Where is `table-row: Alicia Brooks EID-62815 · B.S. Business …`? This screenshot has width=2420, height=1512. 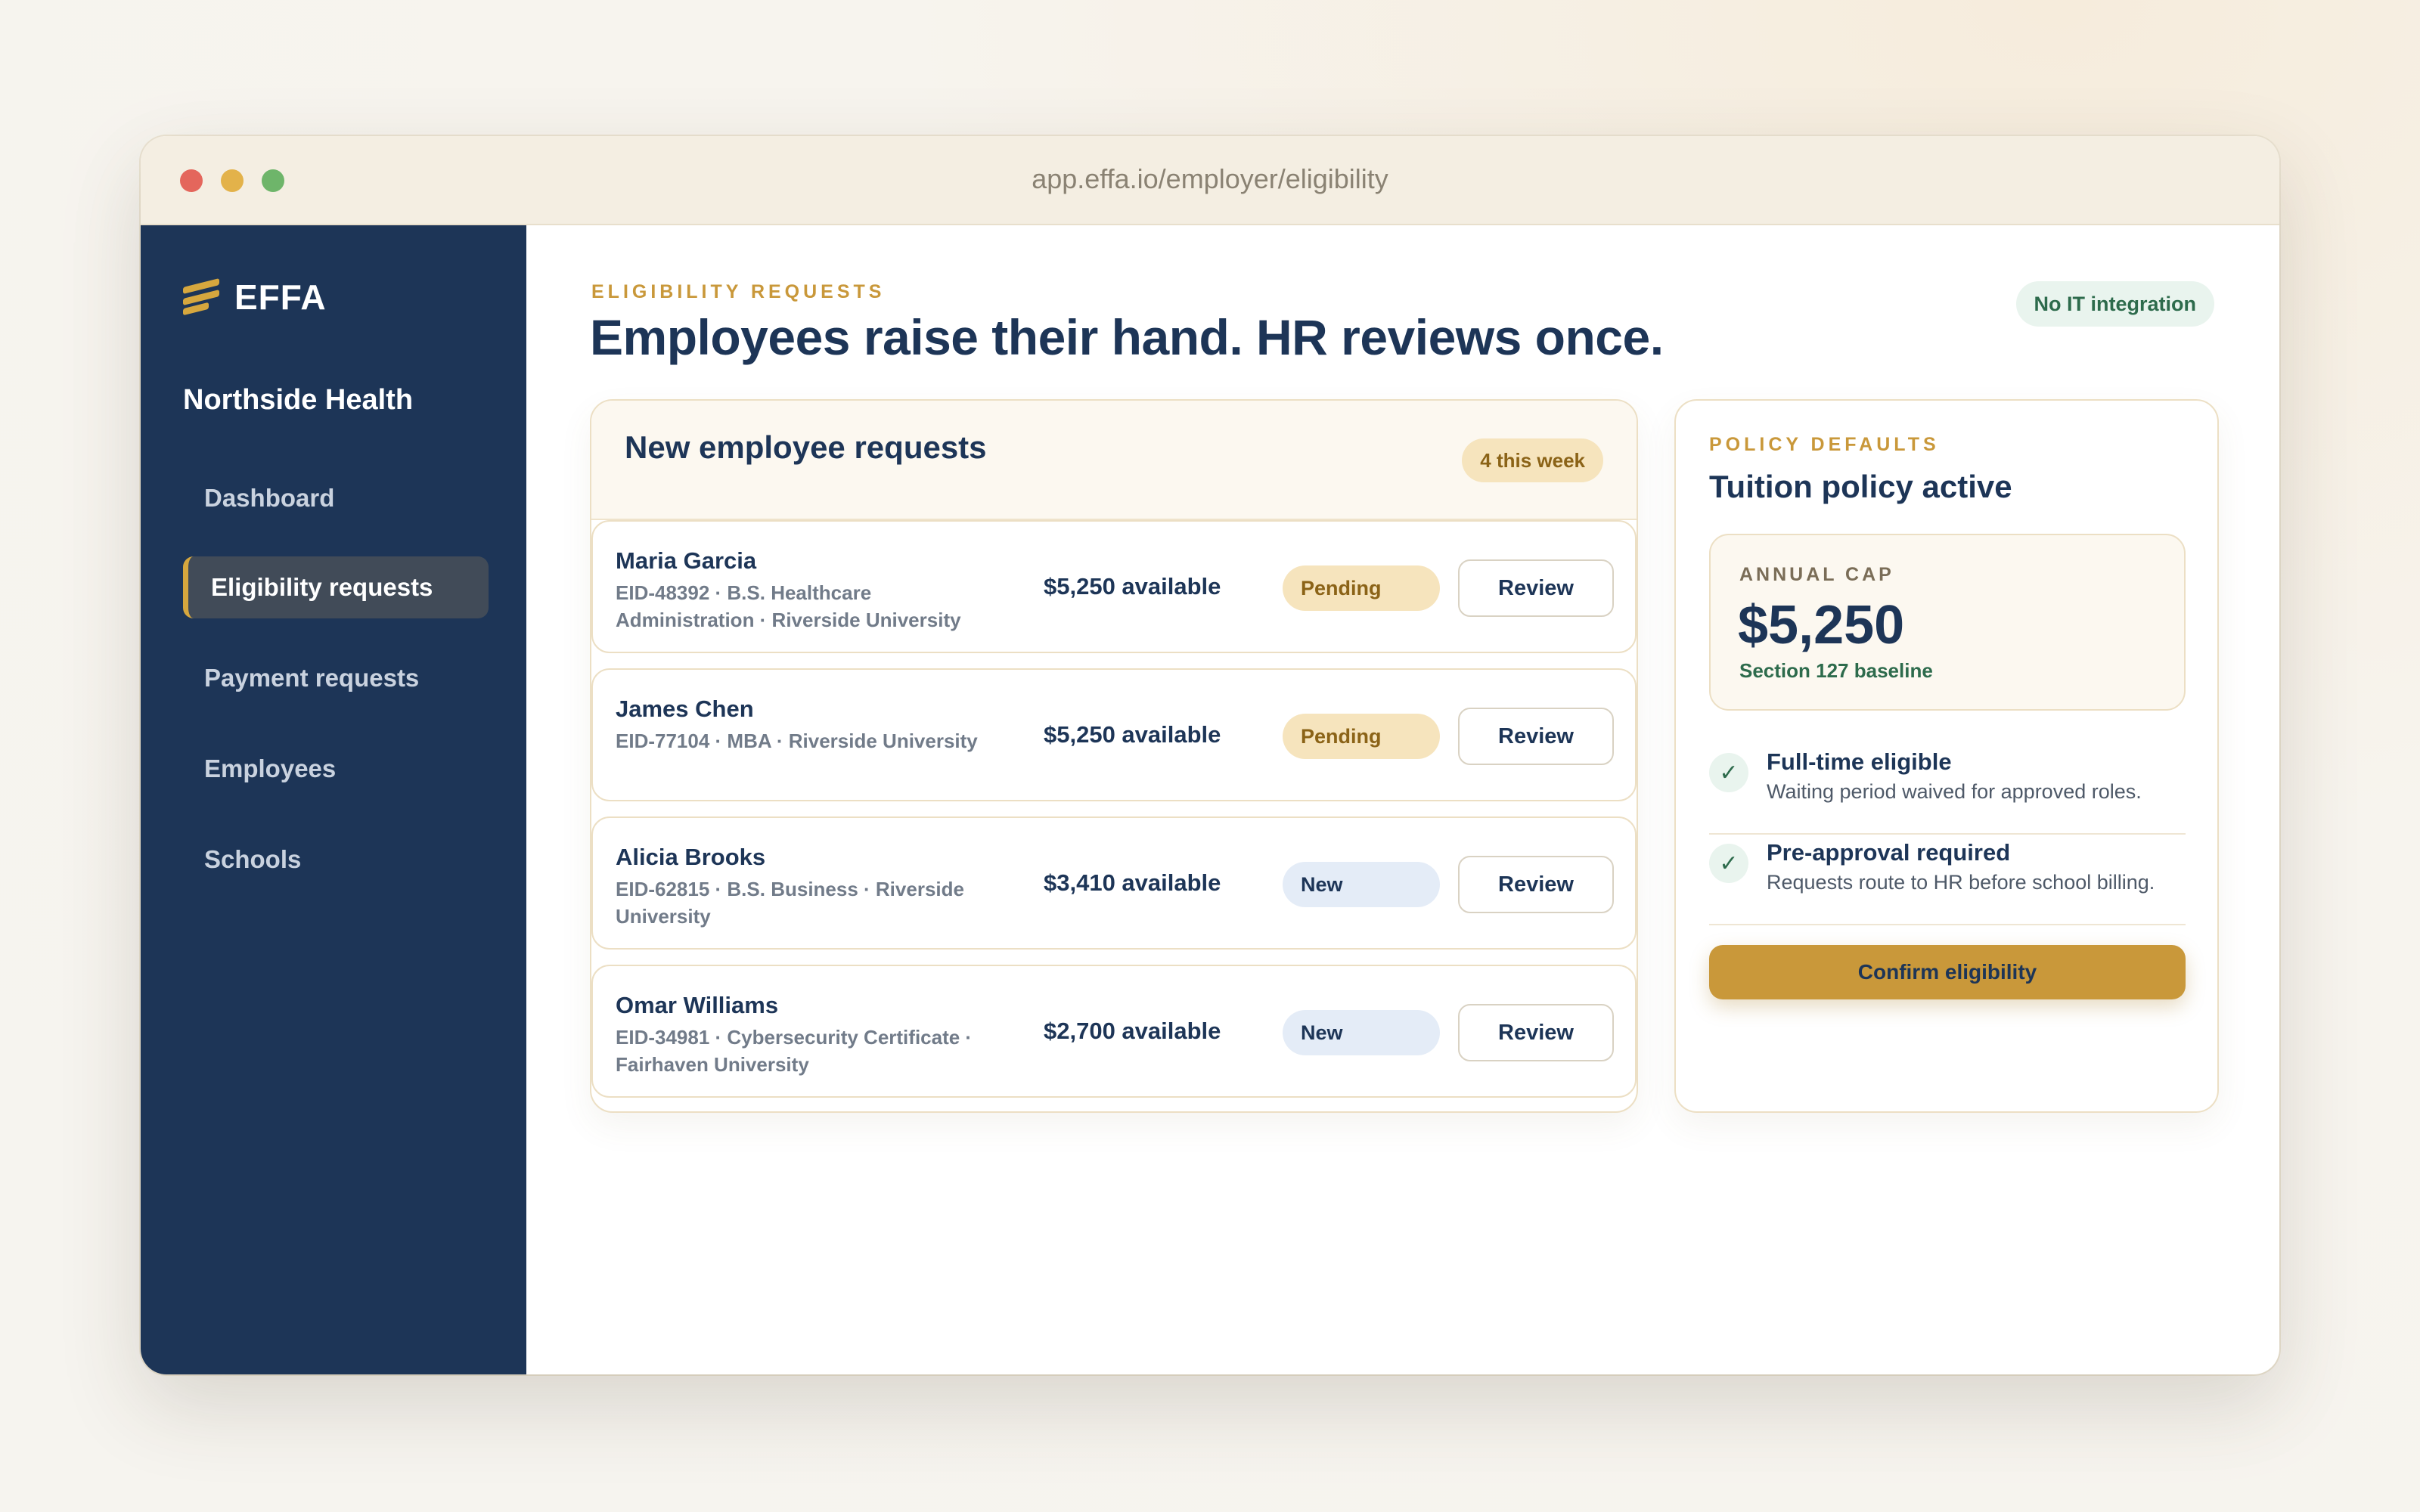 table-row: Alicia Brooks EID-62815 · B.S. Business … is located at coordinates (1114, 883).